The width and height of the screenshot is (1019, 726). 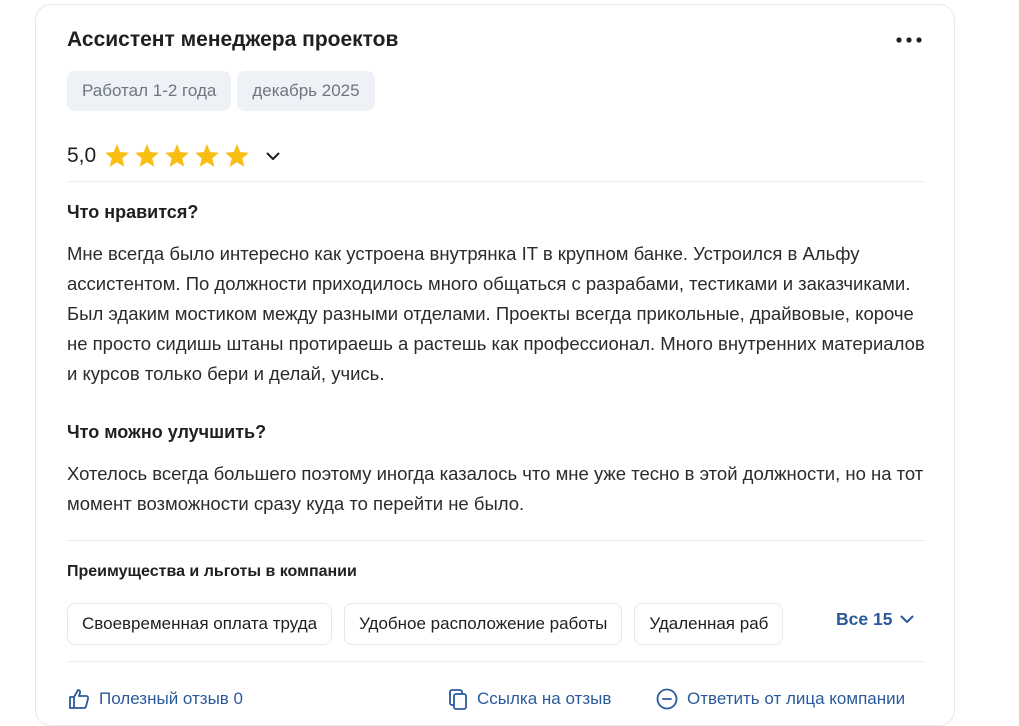 I want to click on benefits-heading: Преимущества и льготы в компании, so click(x=212, y=571).